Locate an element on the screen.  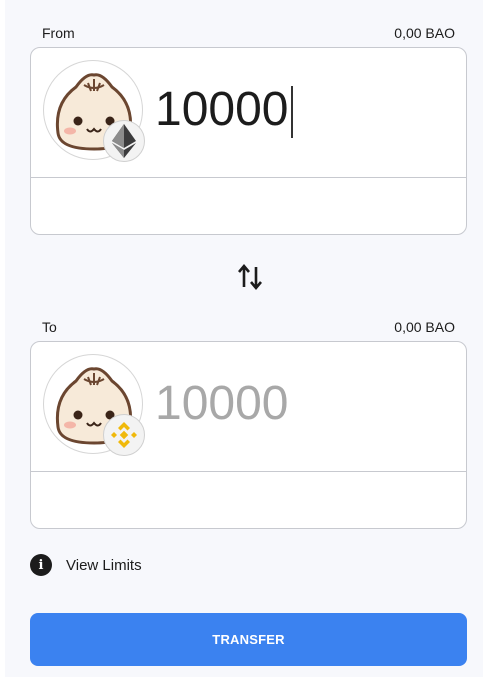
from-label: From is located at coordinates (58, 33).